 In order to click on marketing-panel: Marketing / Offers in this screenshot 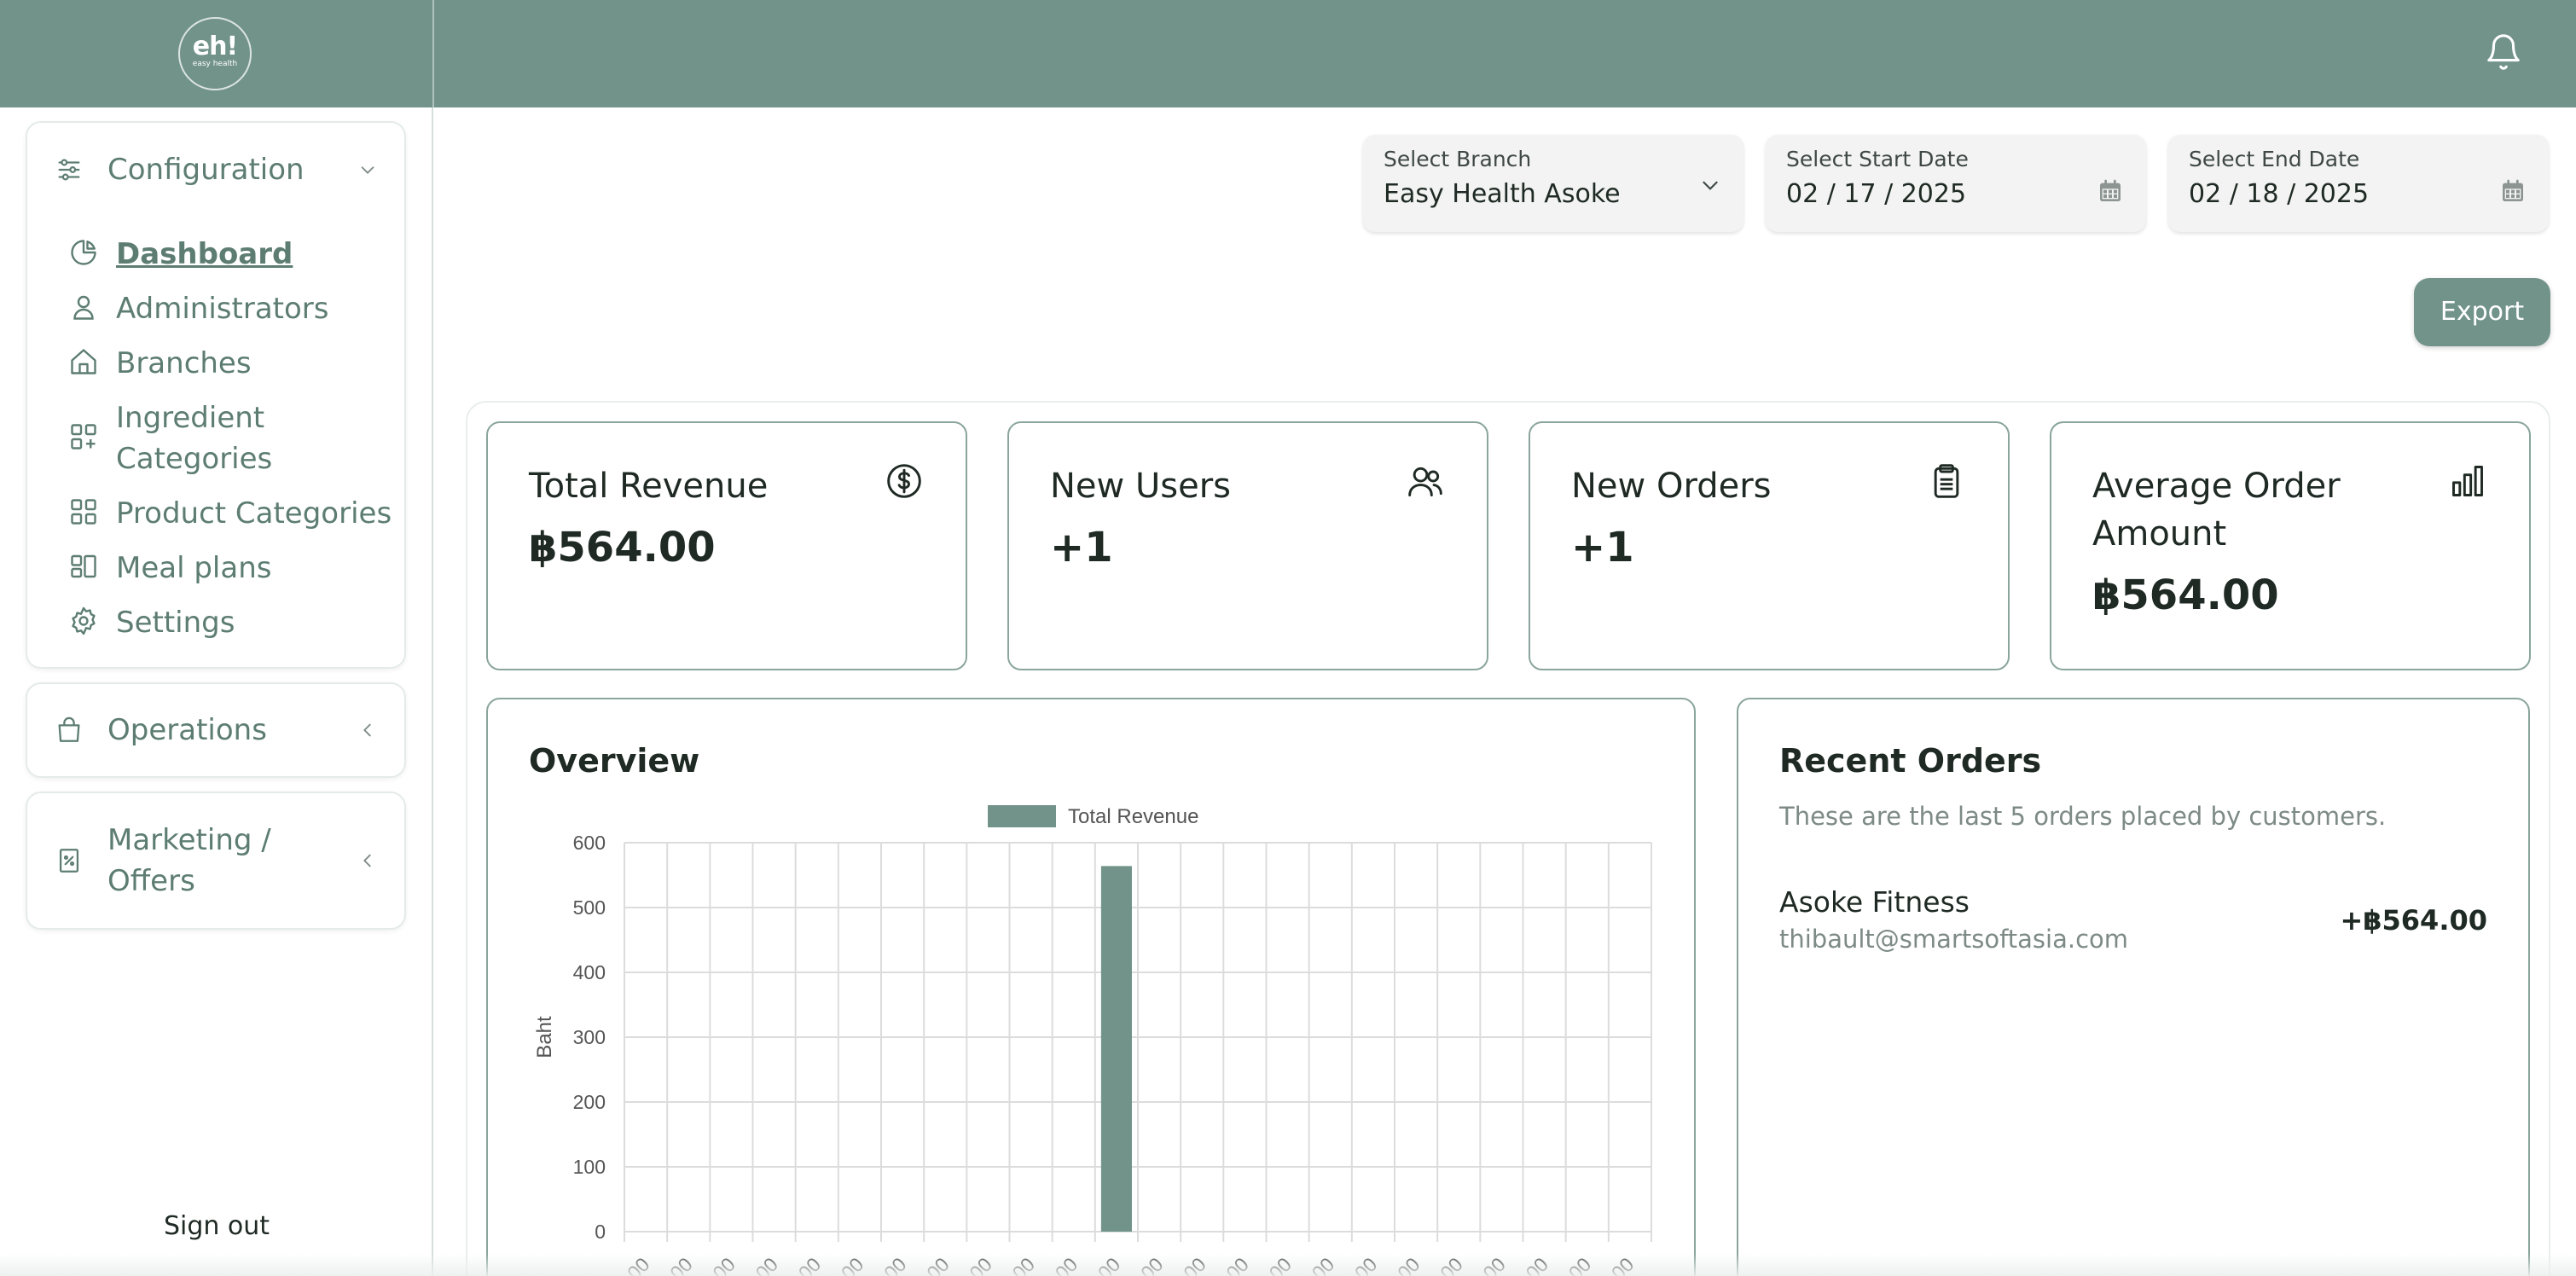, I will do `click(216, 861)`.